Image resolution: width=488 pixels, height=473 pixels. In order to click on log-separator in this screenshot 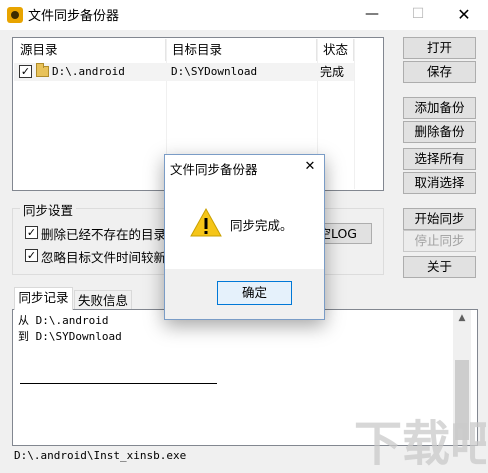, I will do `click(118, 383)`.